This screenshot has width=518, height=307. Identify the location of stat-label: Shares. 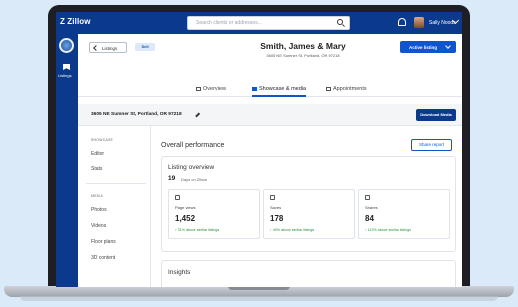
(371, 207).